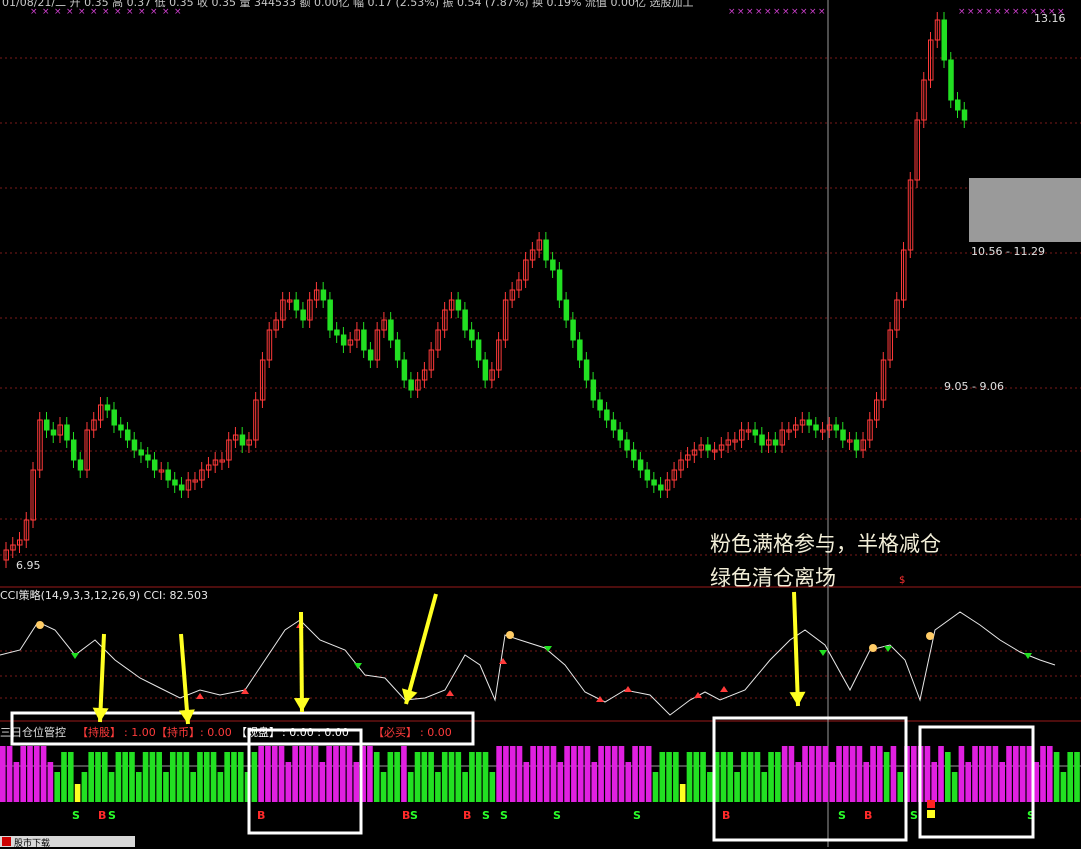 The height and width of the screenshot is (849, 1081). Describe the element at coordinates (258, 732) in the screenshot. I see `watch-label: 【观盘】` at that location.